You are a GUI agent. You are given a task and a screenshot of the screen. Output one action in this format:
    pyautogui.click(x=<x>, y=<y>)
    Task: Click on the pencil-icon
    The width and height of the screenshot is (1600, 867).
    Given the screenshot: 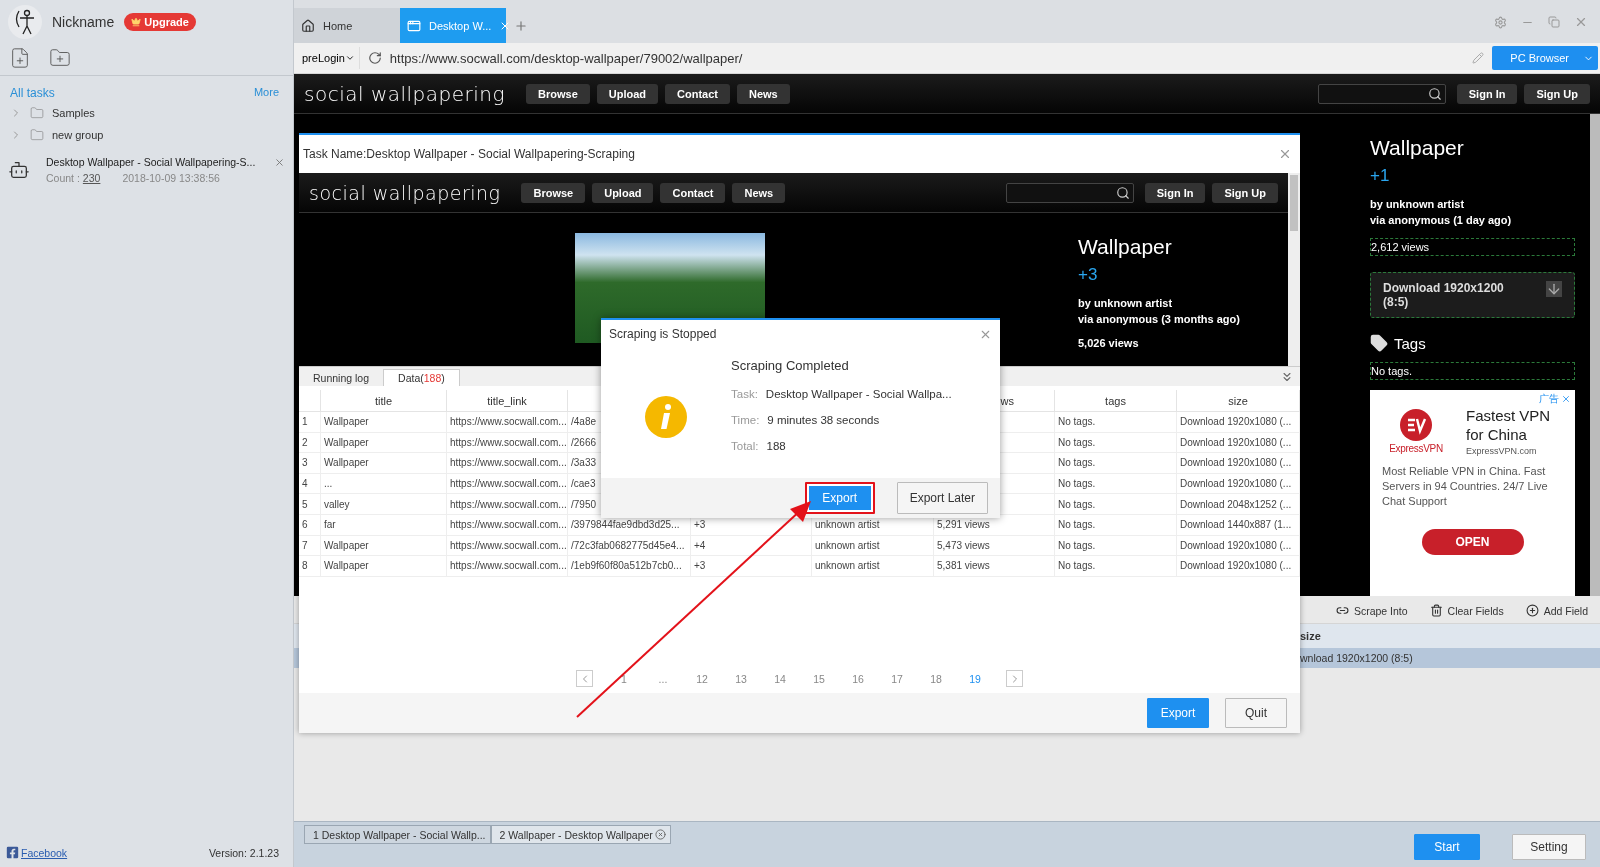 What is the action you would take?
    pyautogui.click(x=1478, y=58)
    